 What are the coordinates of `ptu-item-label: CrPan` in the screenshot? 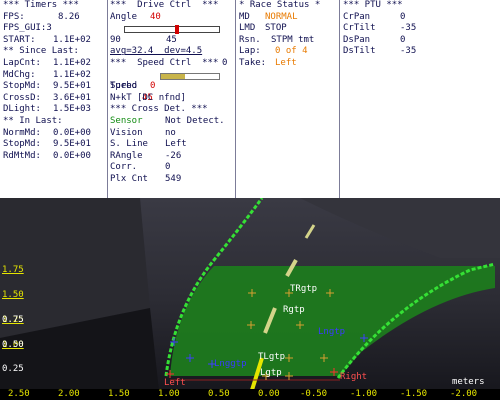 It's located at (357, 16).